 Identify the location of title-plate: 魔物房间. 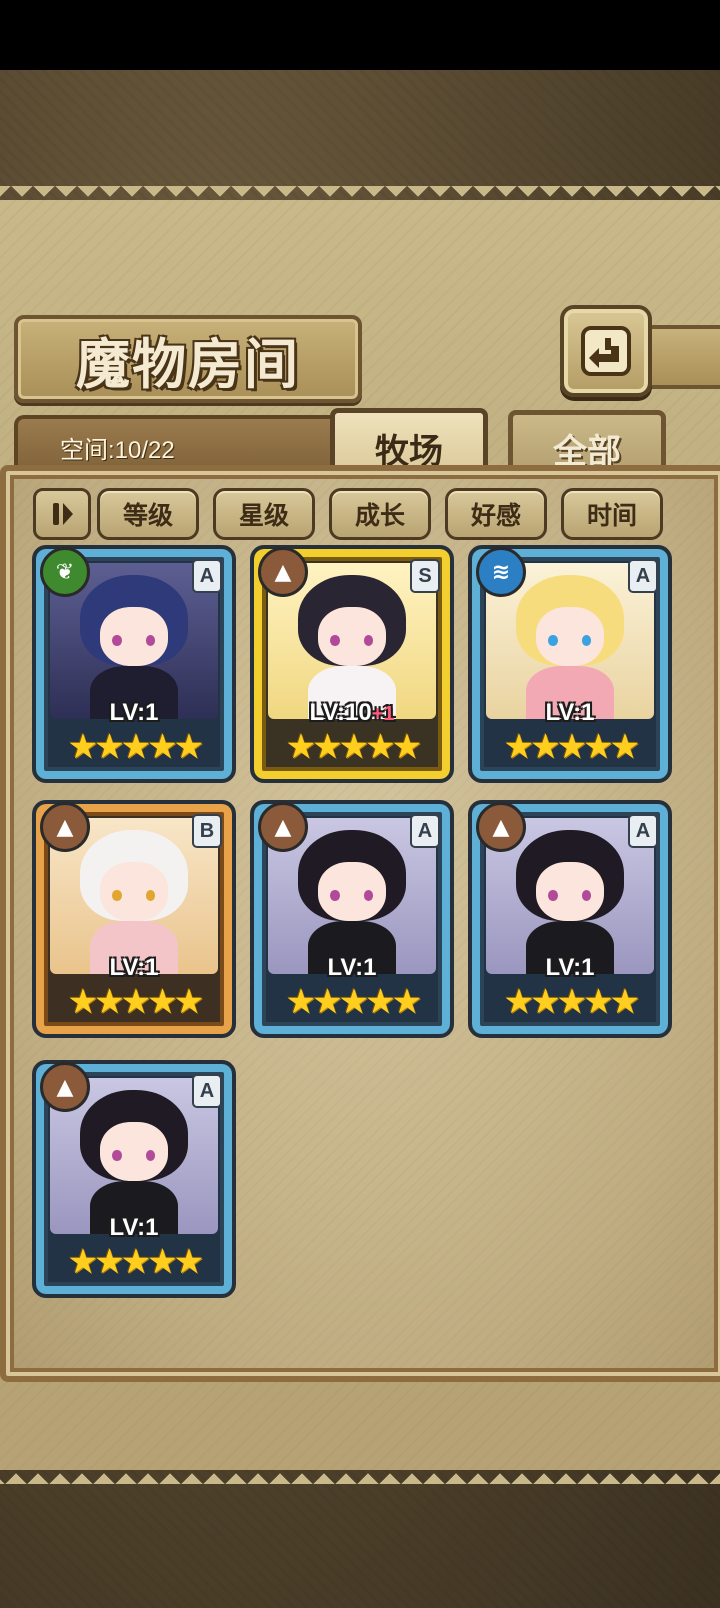
(188, 359).